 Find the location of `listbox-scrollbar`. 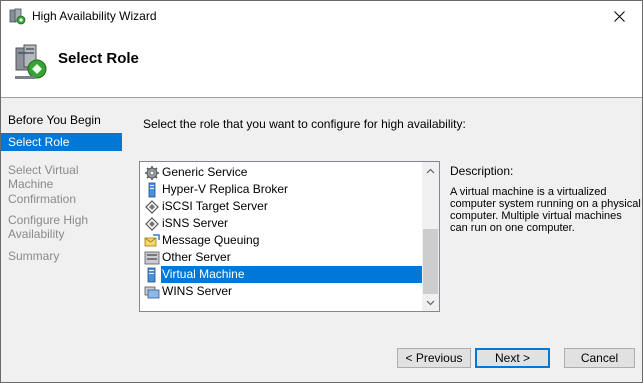

listbox-scrollbar is located at coordinates (430, 236).